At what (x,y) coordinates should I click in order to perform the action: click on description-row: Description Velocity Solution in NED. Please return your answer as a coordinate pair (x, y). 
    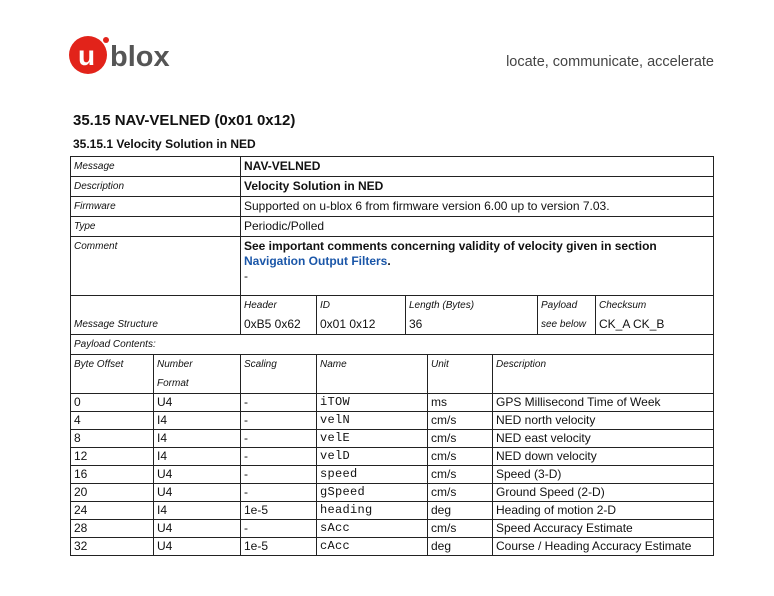
    Looking at the image, I should click on (392, 186).